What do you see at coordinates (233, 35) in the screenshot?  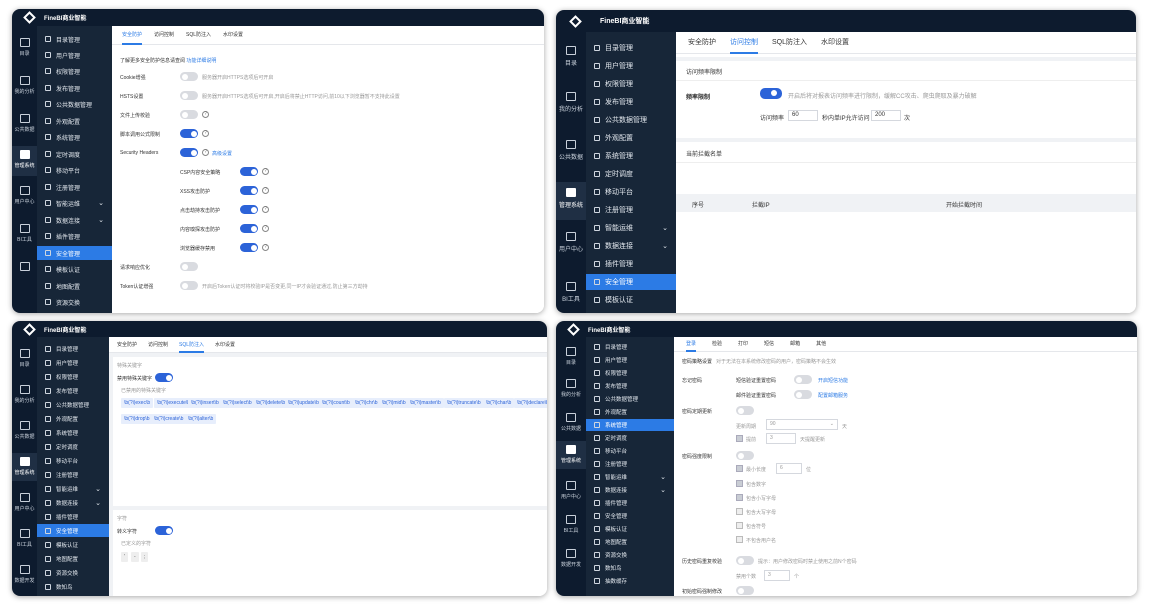 I see `tab-watermark: 水印设置` at bounding box center [233, 35].